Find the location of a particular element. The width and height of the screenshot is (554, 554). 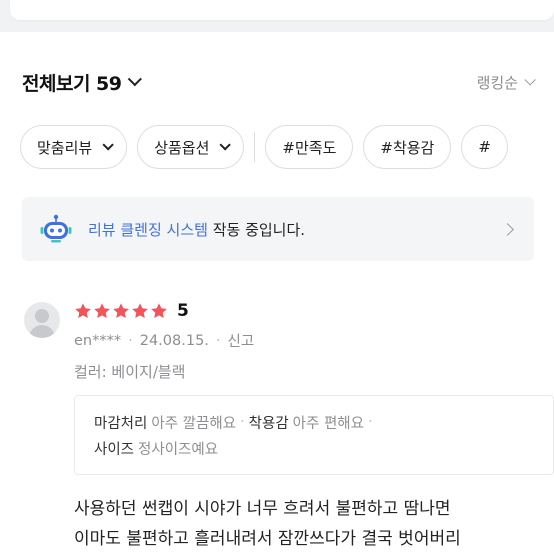

rating-row: 5 is located at coordinates (131, 311).